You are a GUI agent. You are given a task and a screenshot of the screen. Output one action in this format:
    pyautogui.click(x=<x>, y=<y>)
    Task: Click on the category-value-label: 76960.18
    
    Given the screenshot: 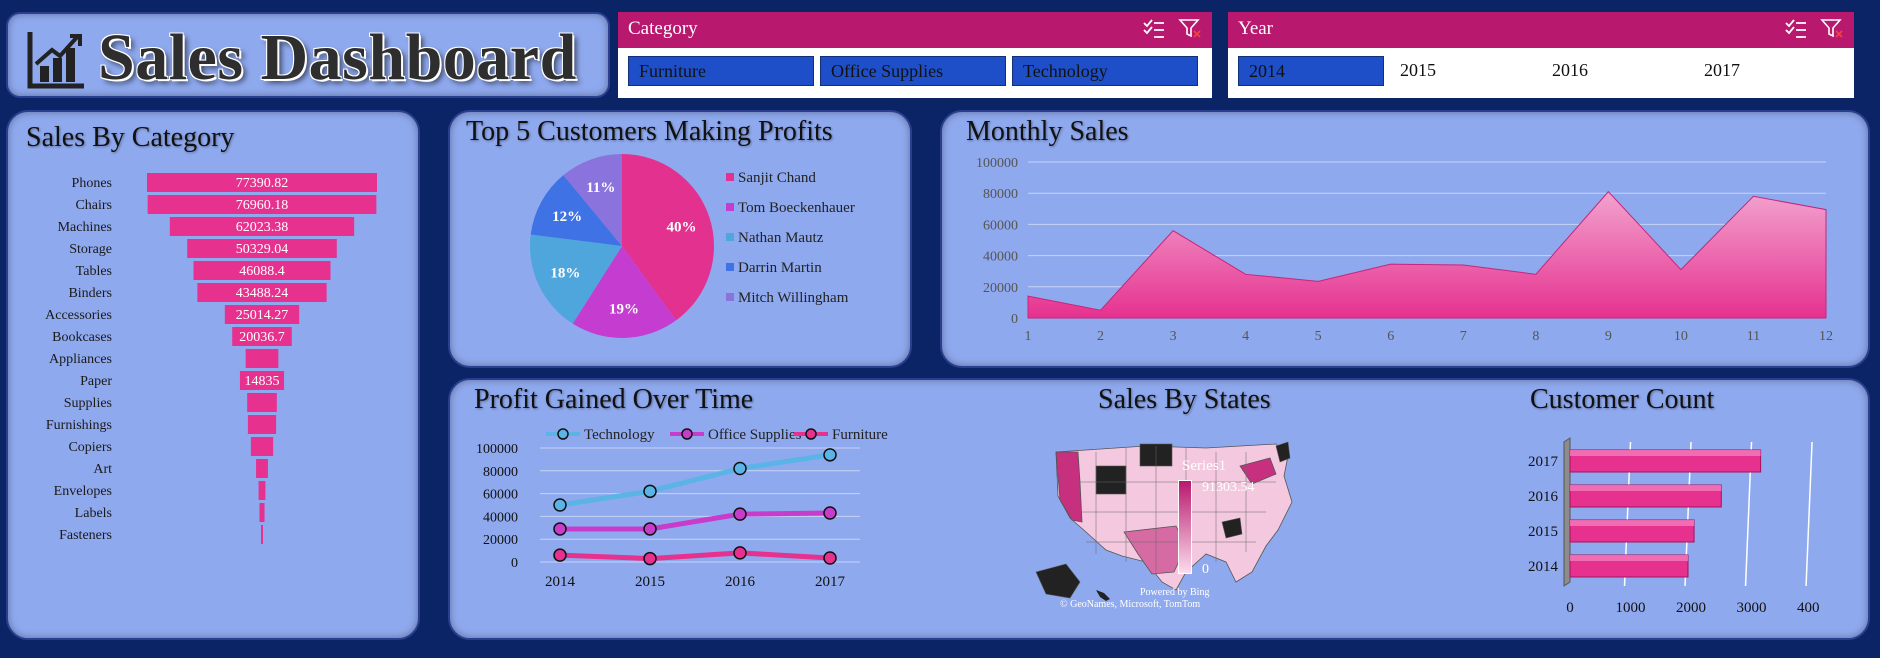 What is the action you would take?
    pyautogui.click(x=262, y=205)
    